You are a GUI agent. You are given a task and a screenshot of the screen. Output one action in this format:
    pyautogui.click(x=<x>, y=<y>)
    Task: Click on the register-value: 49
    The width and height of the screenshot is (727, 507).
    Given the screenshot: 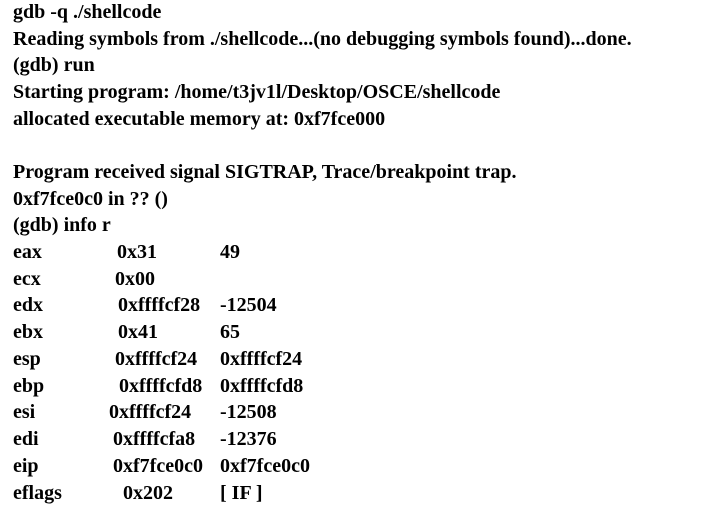 What is the action you would take?
    pyautogui.click(x=230, y=252)
    